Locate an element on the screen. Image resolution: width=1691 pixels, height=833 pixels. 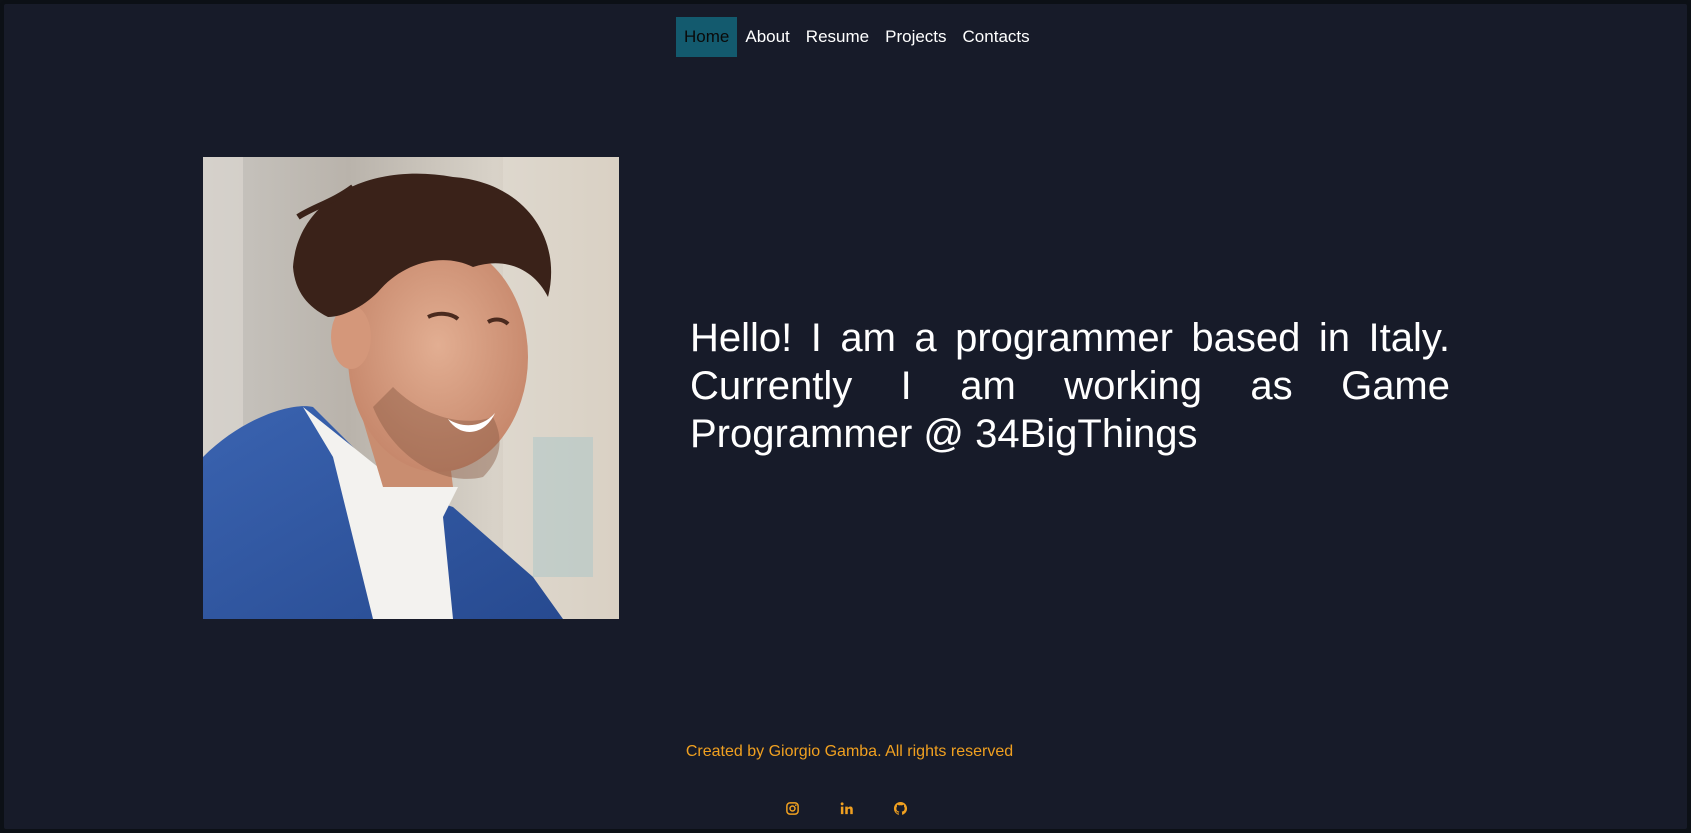
nav-contacts: Contacts is located at coordinates (996, 37).